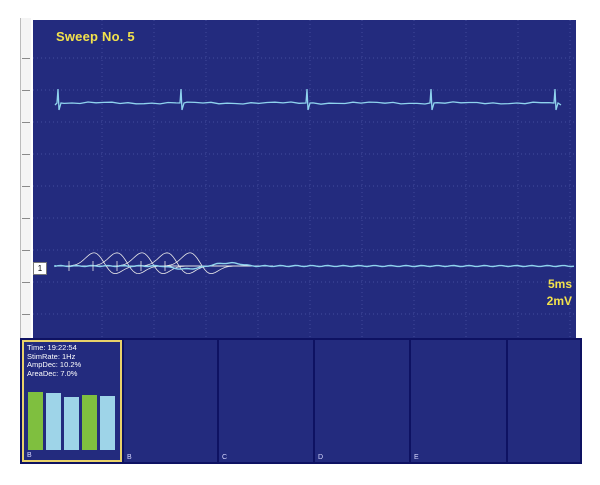 The width and height of the screenshot is (600, 485). What do you see at coordinates (225, 457) in the screenshot?
I see `panel-label: C` at bounding box center [225, 457].